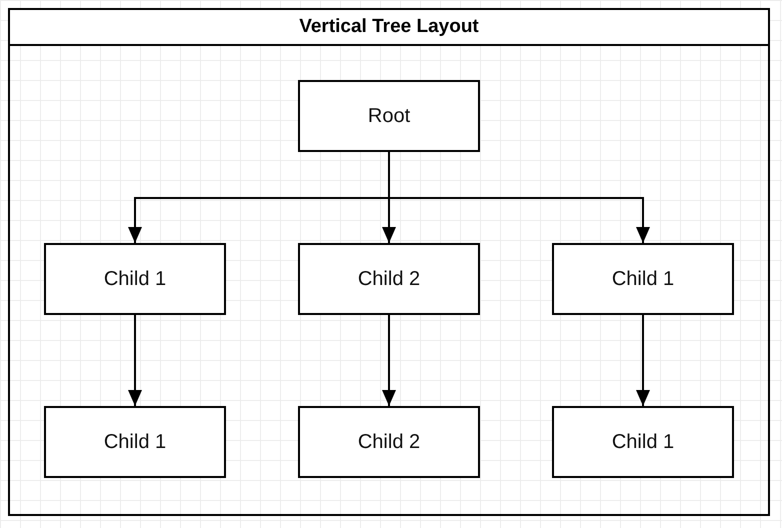  I want to click on diagram-title: Vertical Tree Layout, so click(389, 28).